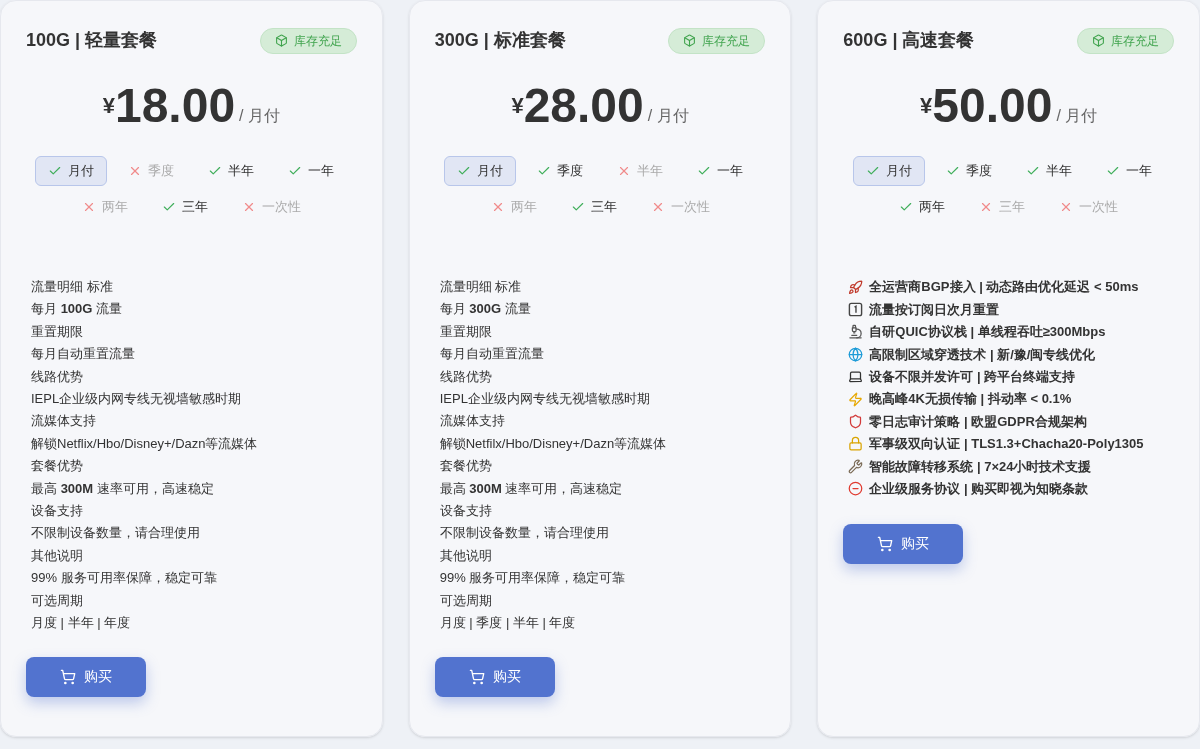 This screenshot has width=1200, height=749. What do you see at coordinates (624, 171) in the screenshot?
I see `cross-icon` at bounding box center [624, 171].